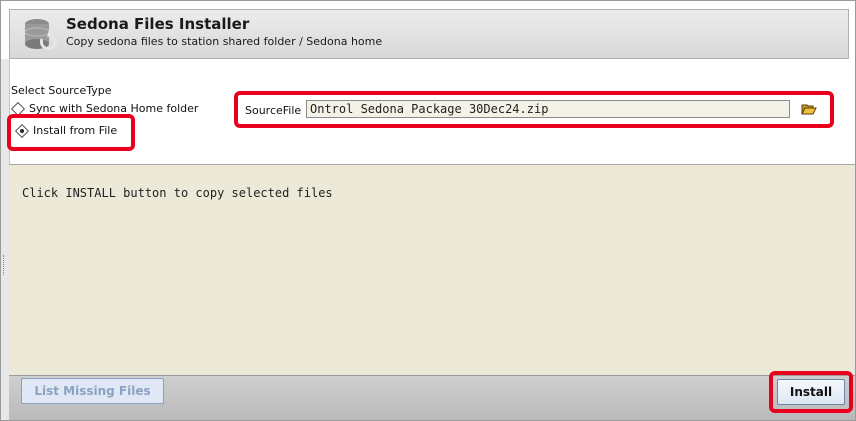  Describe the element at coordinates (158, 24) in the screenshot. I see `page-title: Sedona Files Installer` at that location.